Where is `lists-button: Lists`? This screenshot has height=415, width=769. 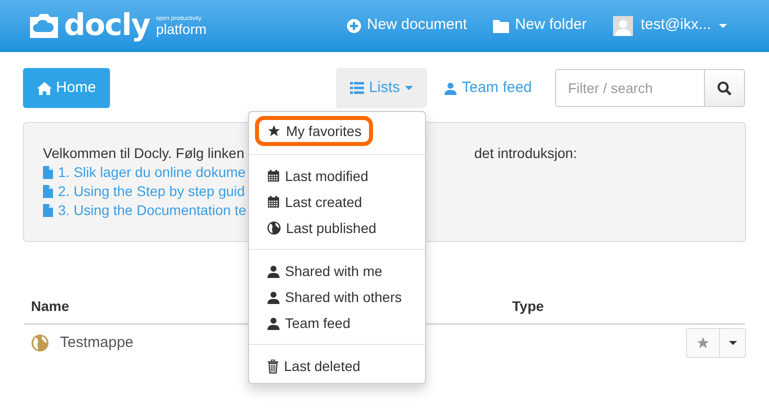 lists-button: Lists is located at coordinates (381, 88).